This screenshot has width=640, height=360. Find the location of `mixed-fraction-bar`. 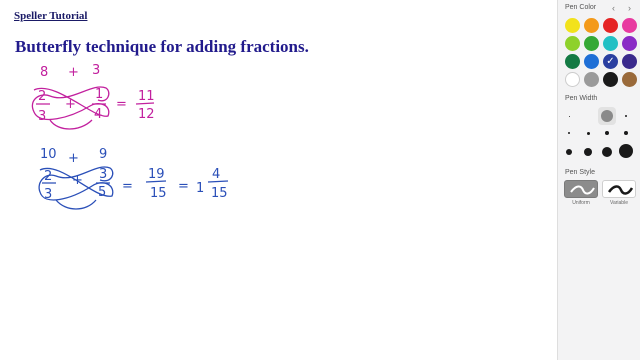

mixed-fraction-bar is located at coordinates (218, 181).